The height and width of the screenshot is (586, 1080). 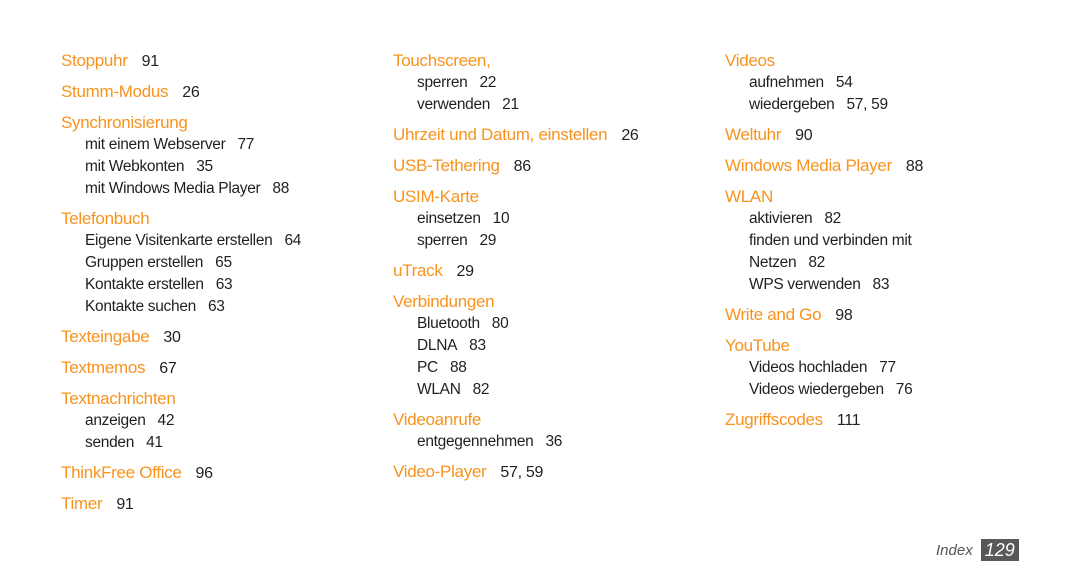 I want to click on term-label: Textnachrichten, so click(x=118, y=398).